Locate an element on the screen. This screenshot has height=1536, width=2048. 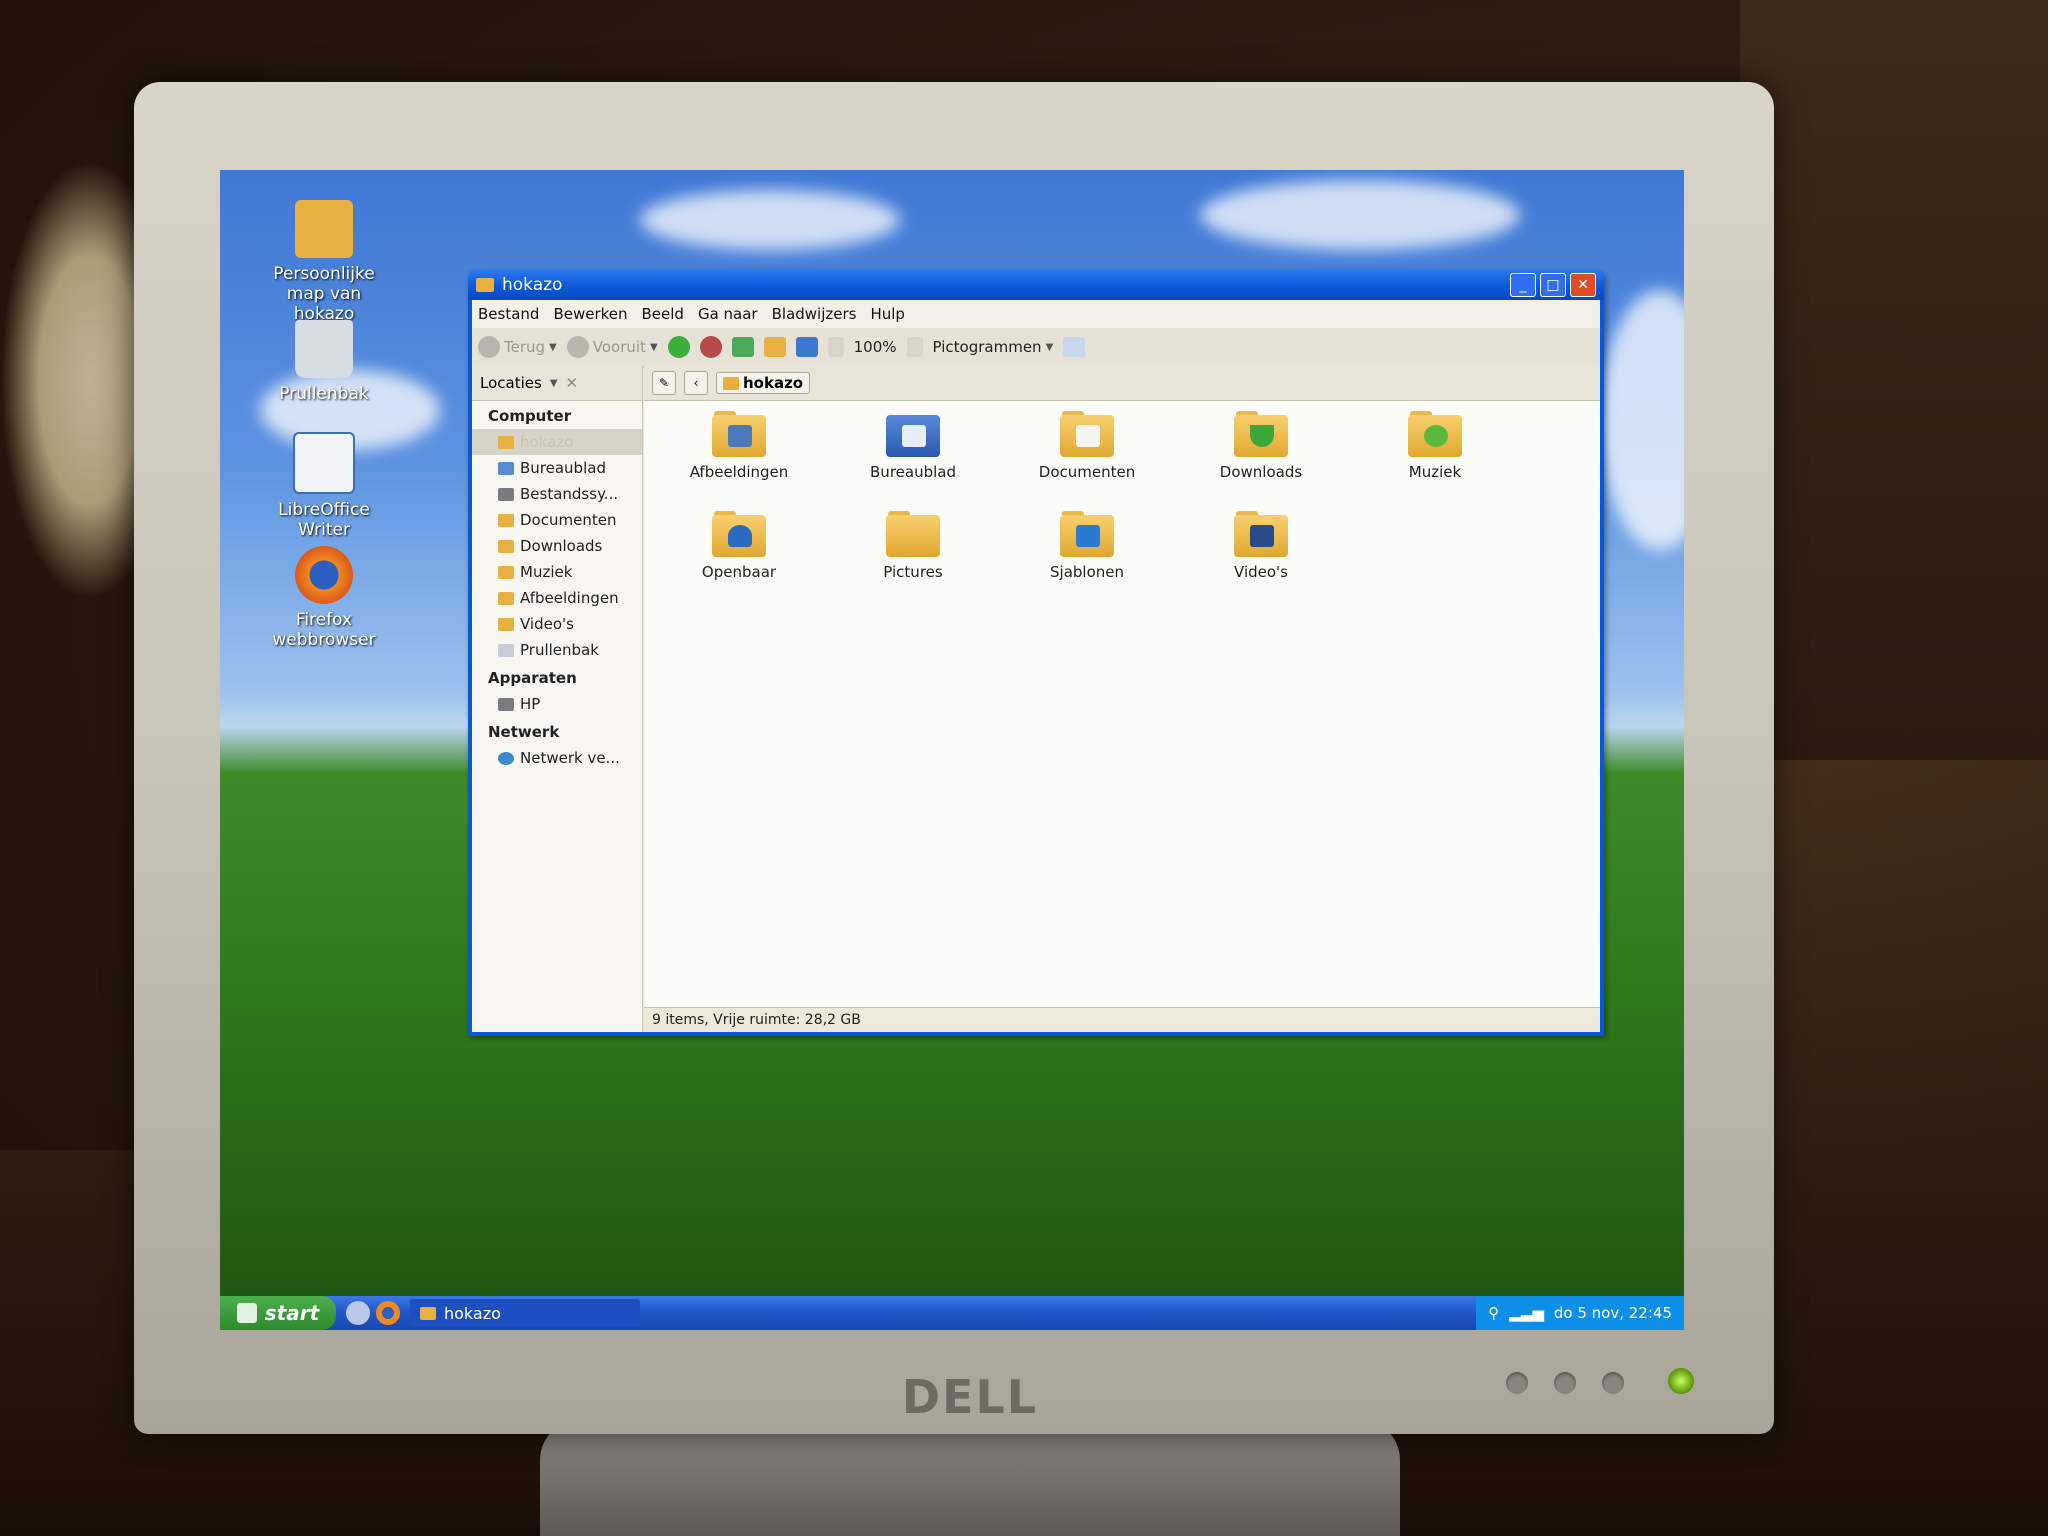
breadcrumb: hokazo is located at coordinates (763, 383).